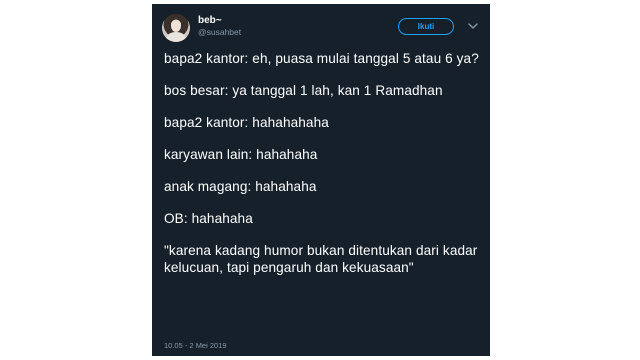  I want to click on follow-button: Ikuti, so click(426, 26).